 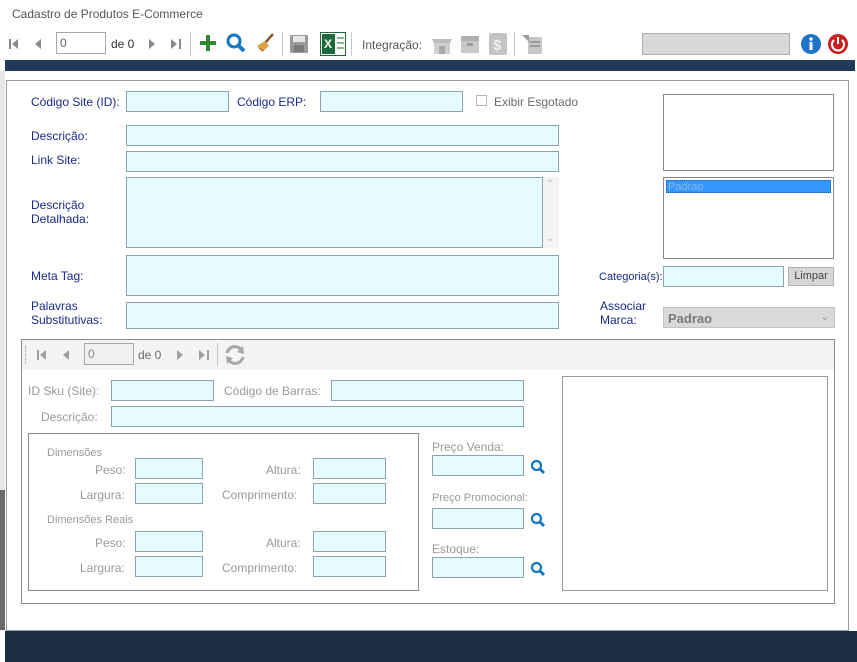 What do you see at coordinates (430, 65) in the screenshot?
I see `accent-bar` at bounding box center [430, 65].